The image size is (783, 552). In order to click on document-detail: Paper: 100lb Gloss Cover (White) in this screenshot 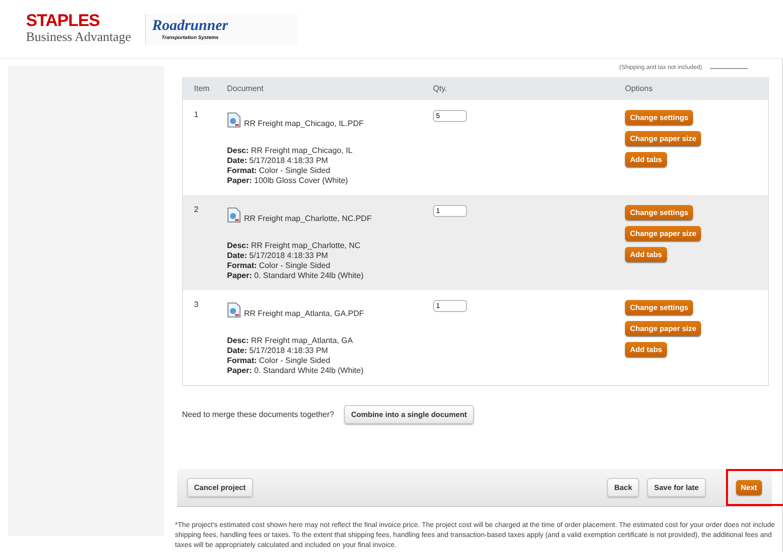, I will do `click(288, 181)`.